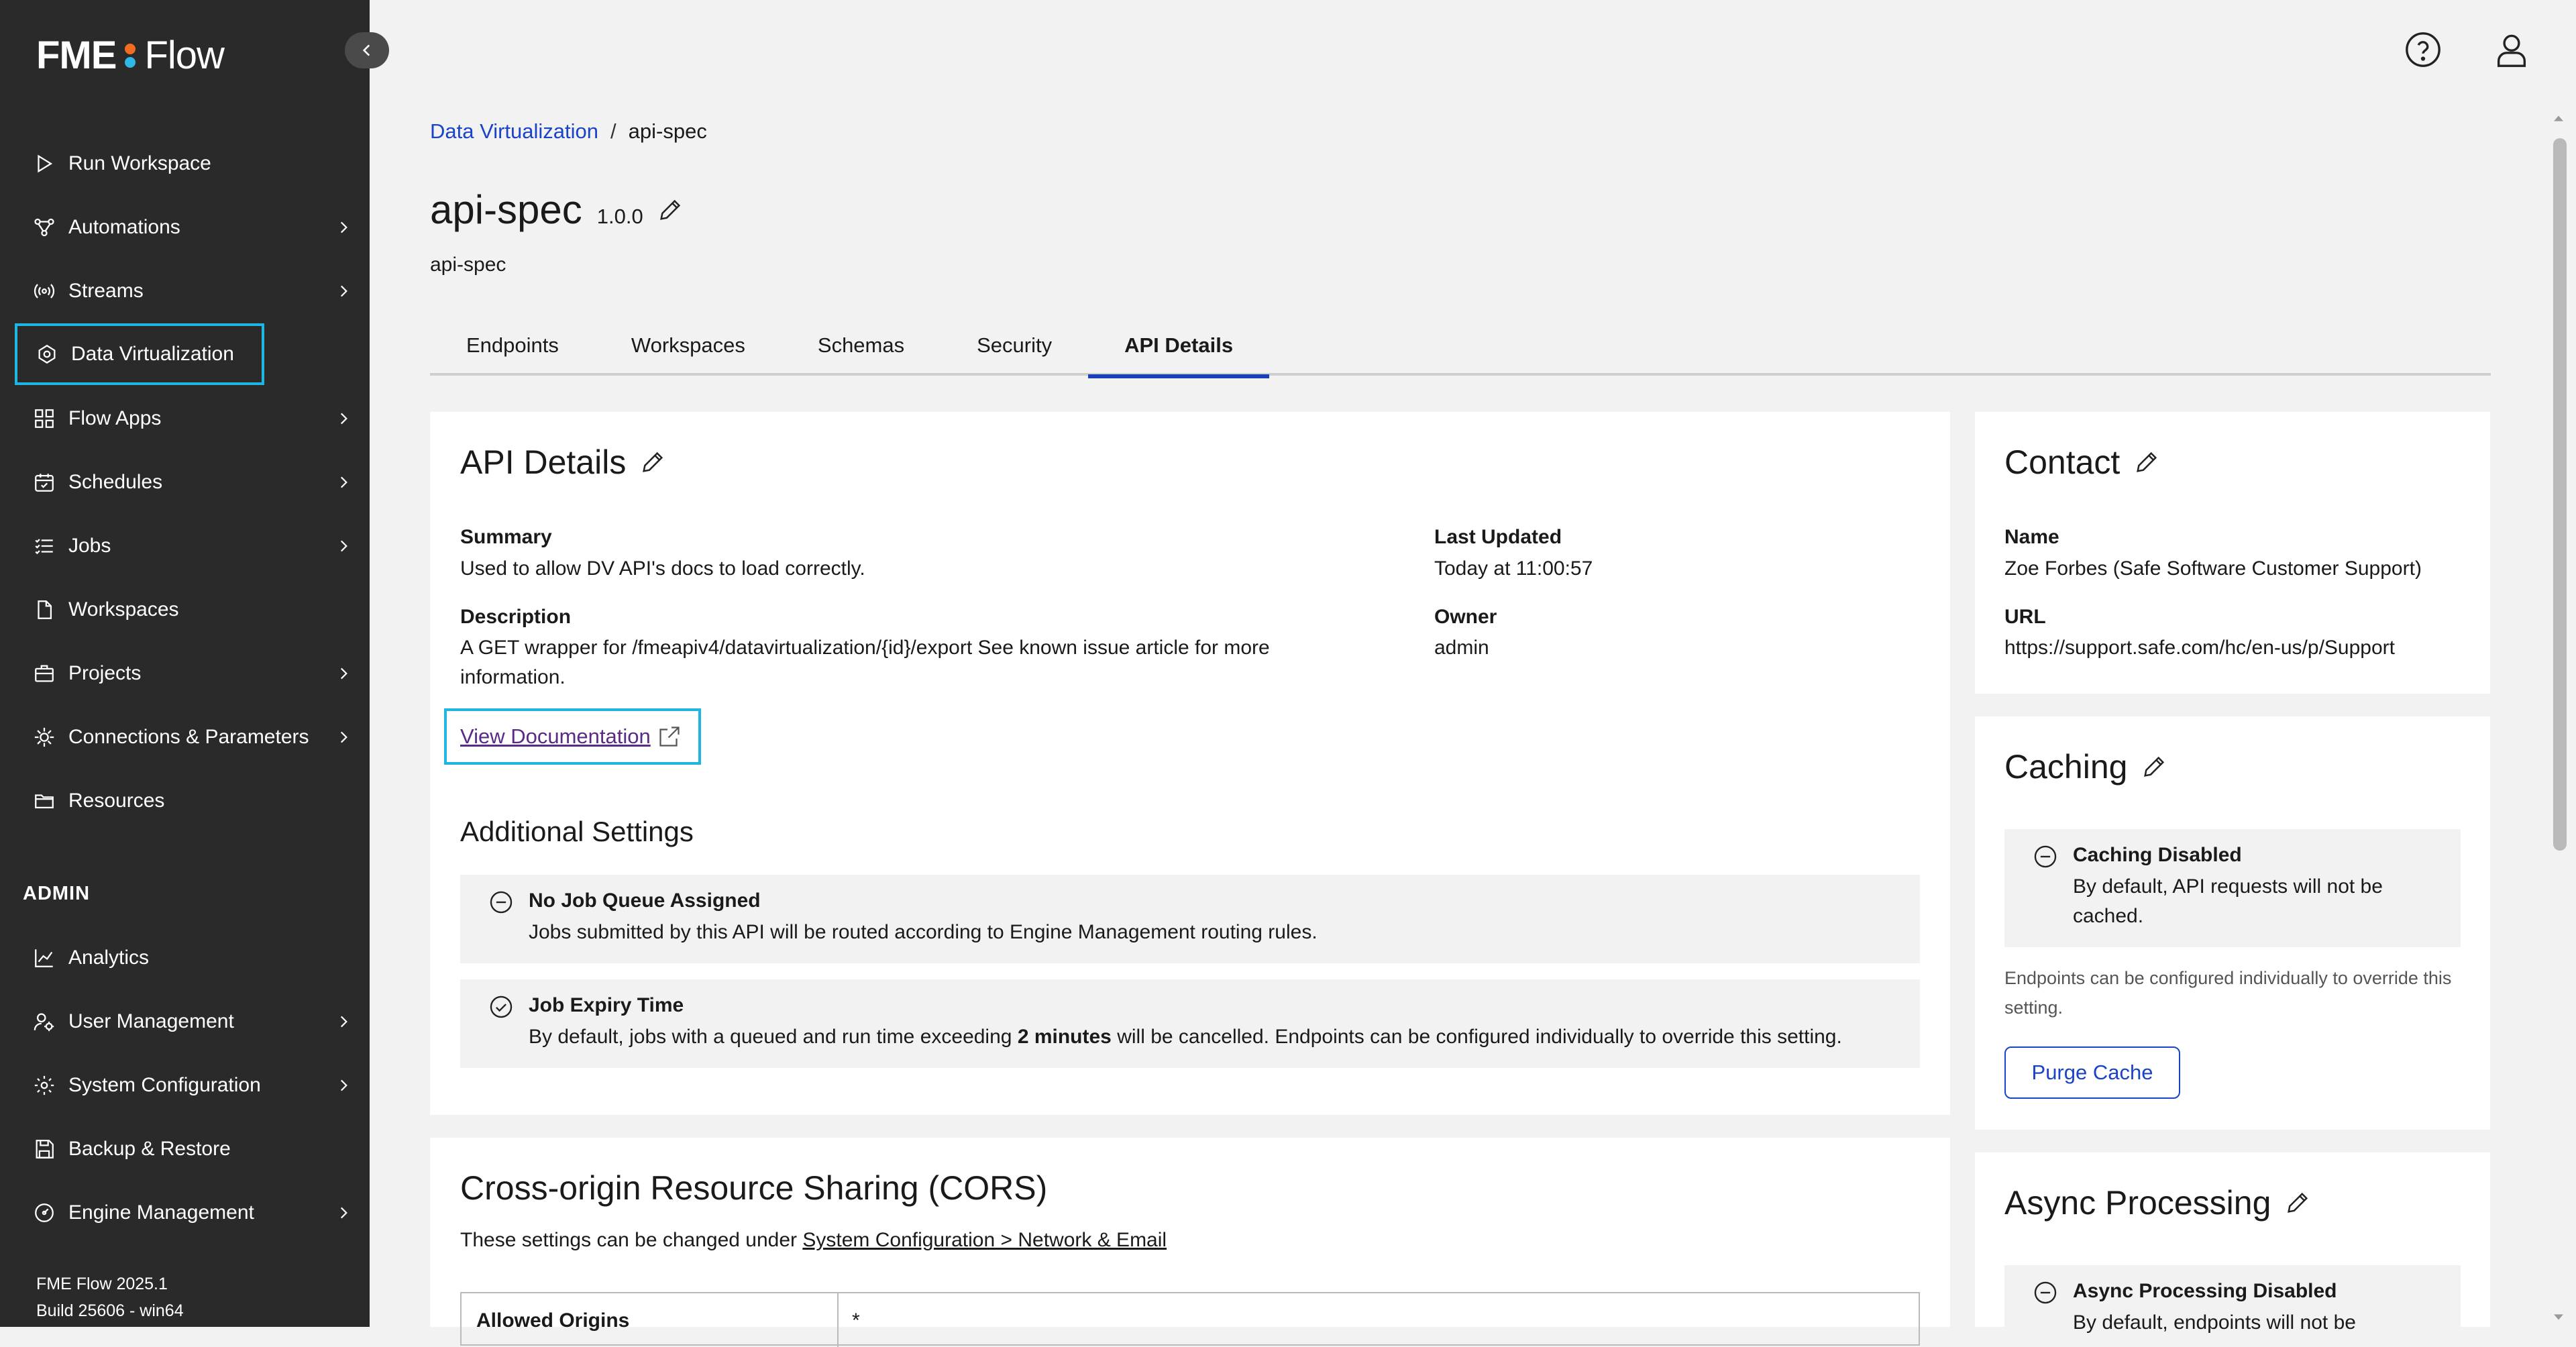  What do you see at coordinates (44, 1212) in the screenshot?
I see `engine-icon` at bounding box center [44, 1212].